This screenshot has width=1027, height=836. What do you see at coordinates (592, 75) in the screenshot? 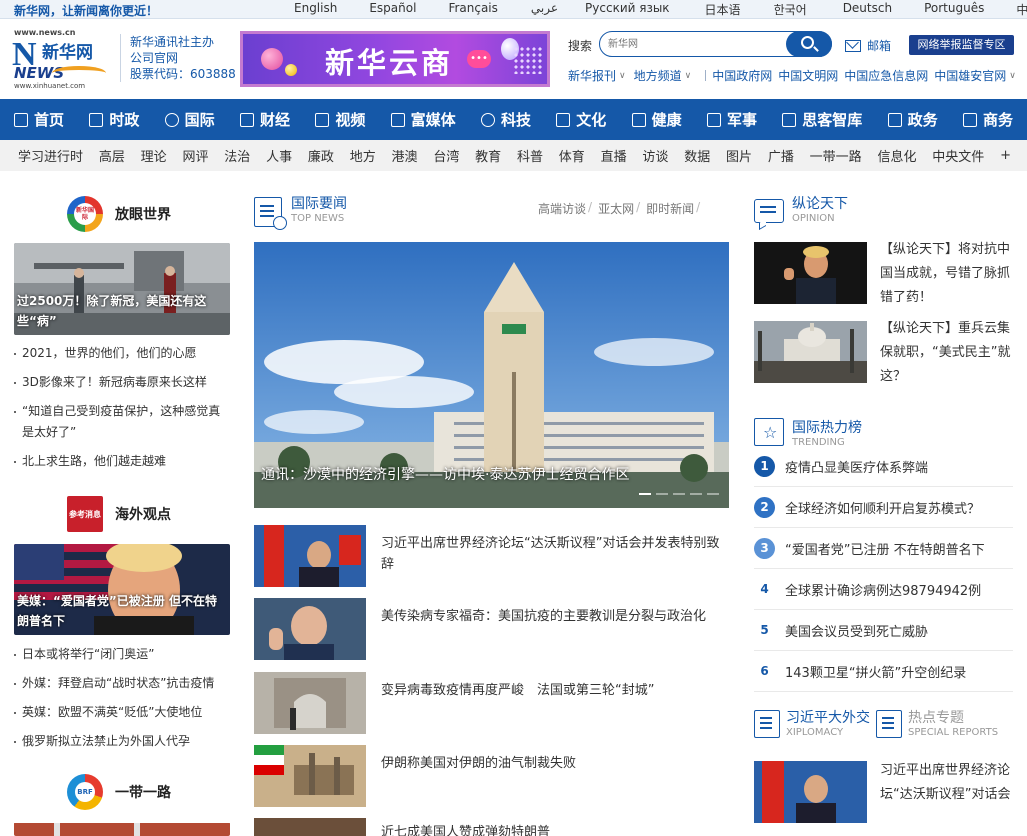
I see `header-link: 新华报刊` at bounding box center [592, 75].